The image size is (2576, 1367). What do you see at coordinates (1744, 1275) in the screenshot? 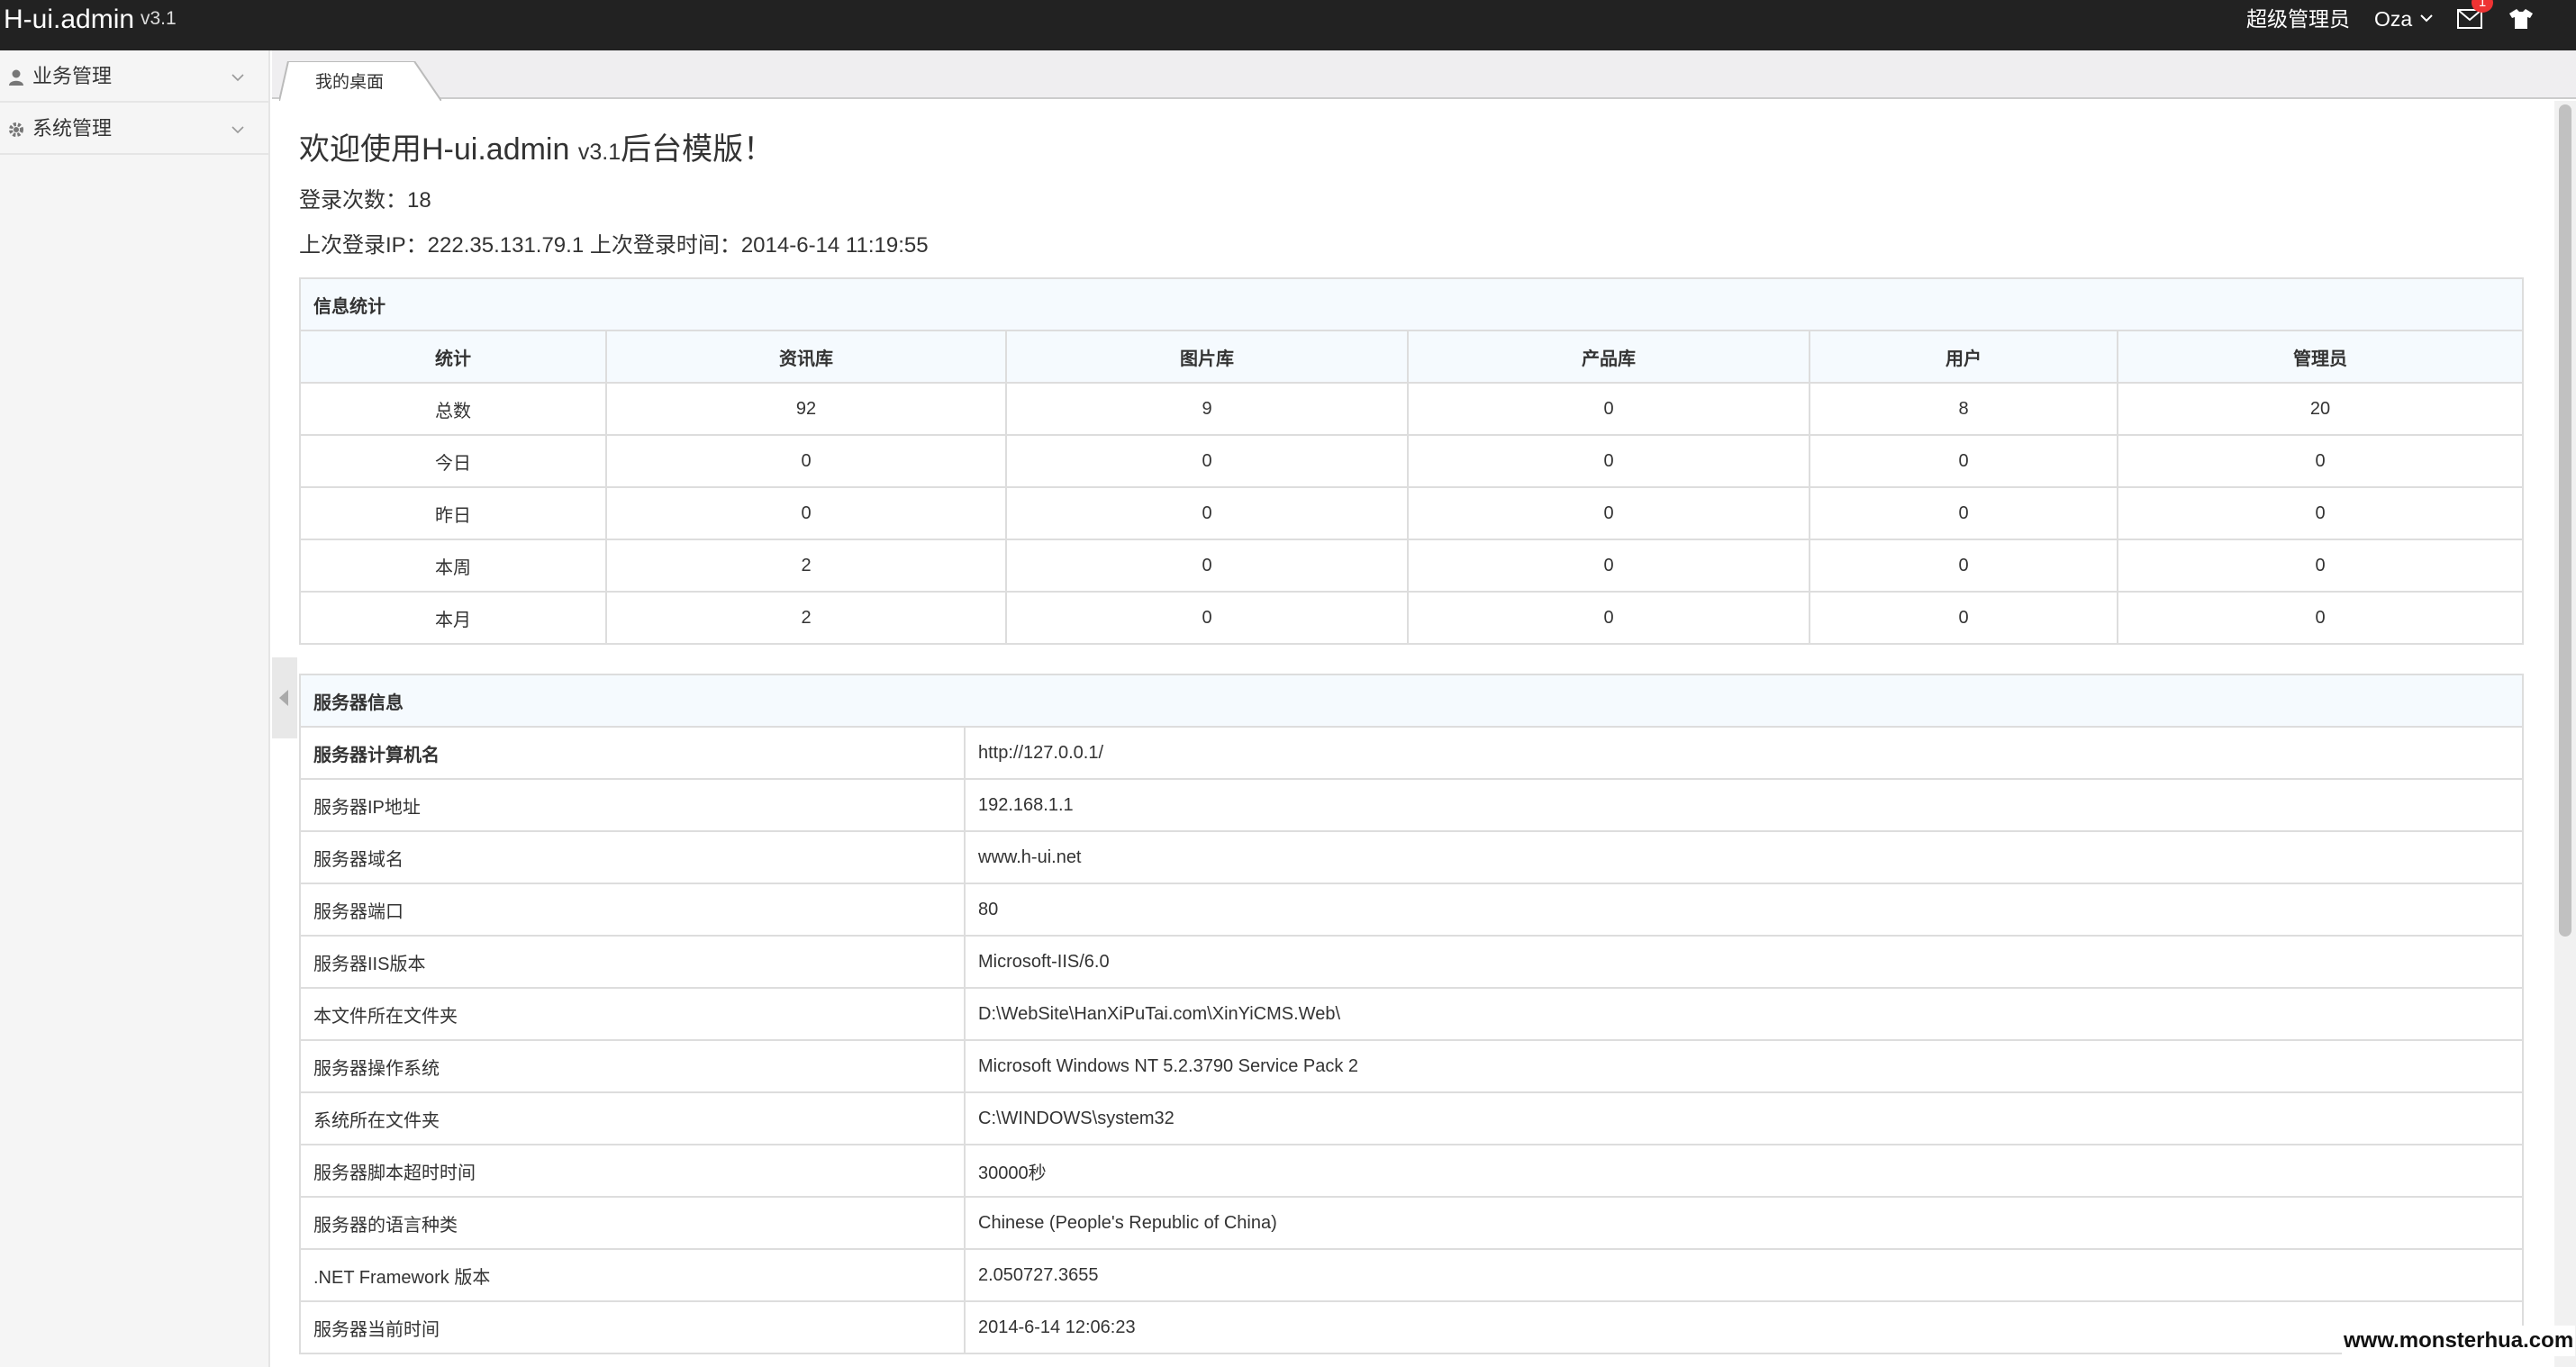
I see `server-info-value: 2.050727.3655` at bounding box center [1744, 1275].